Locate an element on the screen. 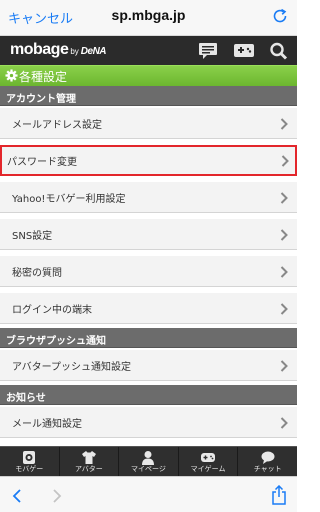 This screenshot has width=320, height=512. list-item-yahoo-mobage: Yahoo!モバゲー利用設定 is located at coordinates (148, 197).